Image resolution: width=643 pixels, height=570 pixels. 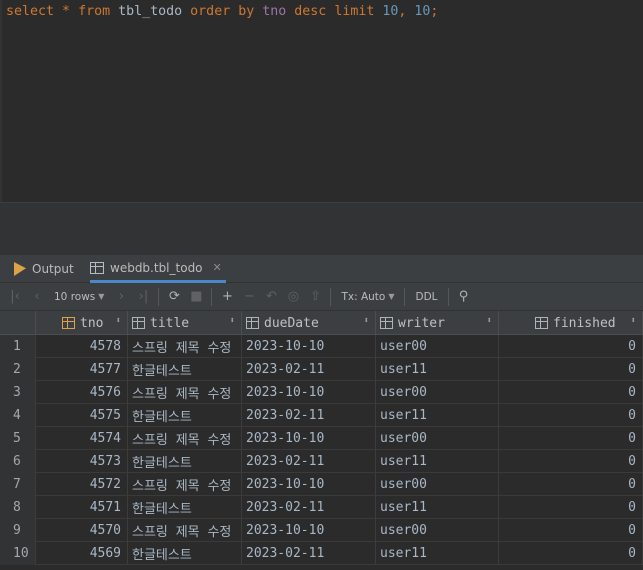 I want to click on table-row: 2 4577 한글테스트 2023-02-11 user11 0, so click(x=321, y=369).